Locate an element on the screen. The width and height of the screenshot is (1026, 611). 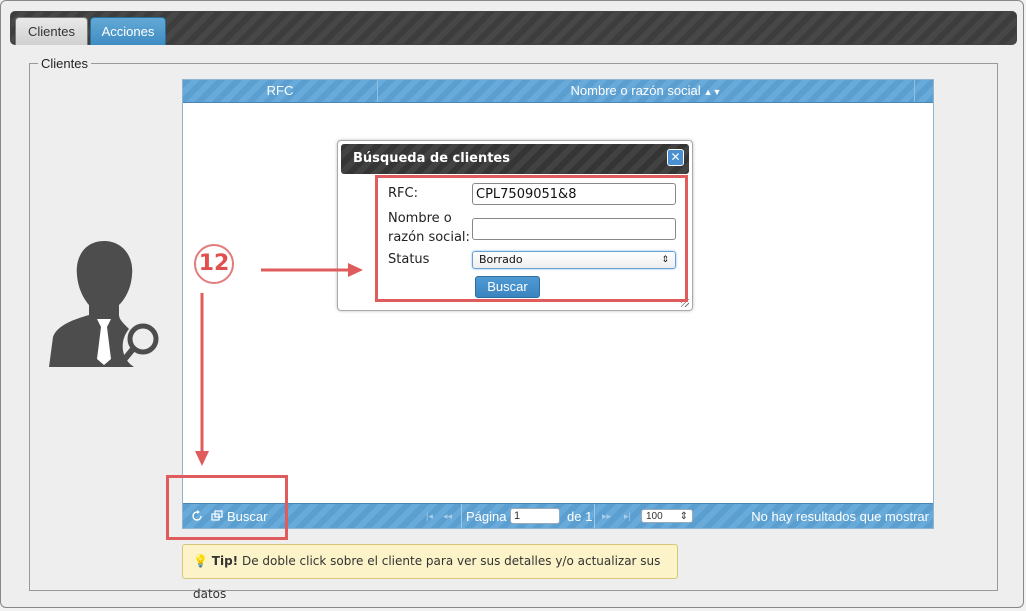
page-size-select: 100 ⇕ is located at coordinates (667, 516).